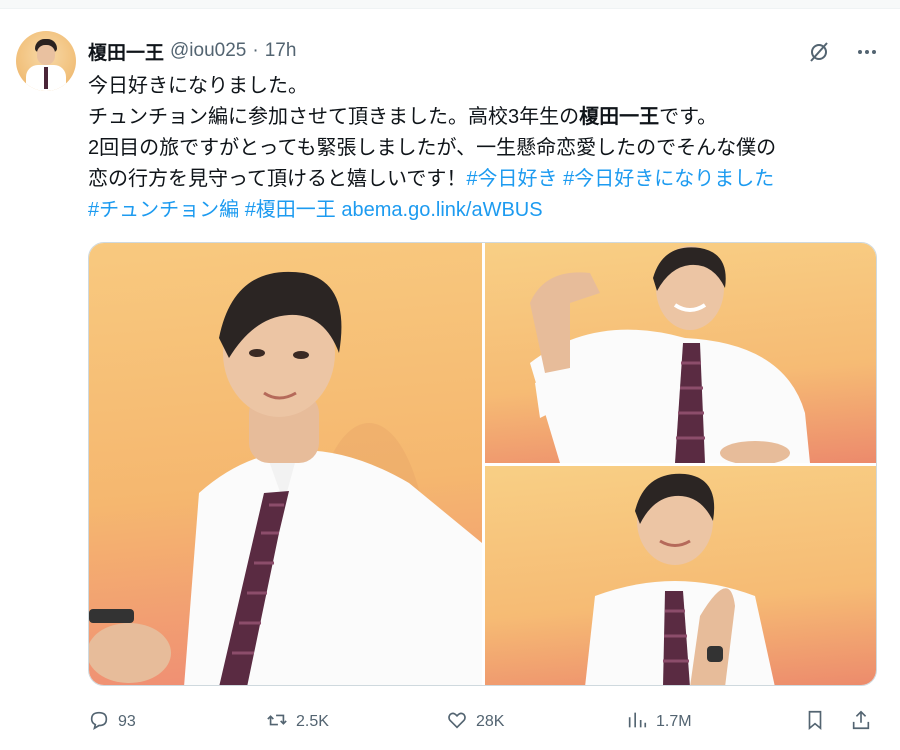 This screenshot has height=750, width=900. I want to click on tweet-actions: 93 2.5K 28K 1.7M, so click(483, 722).